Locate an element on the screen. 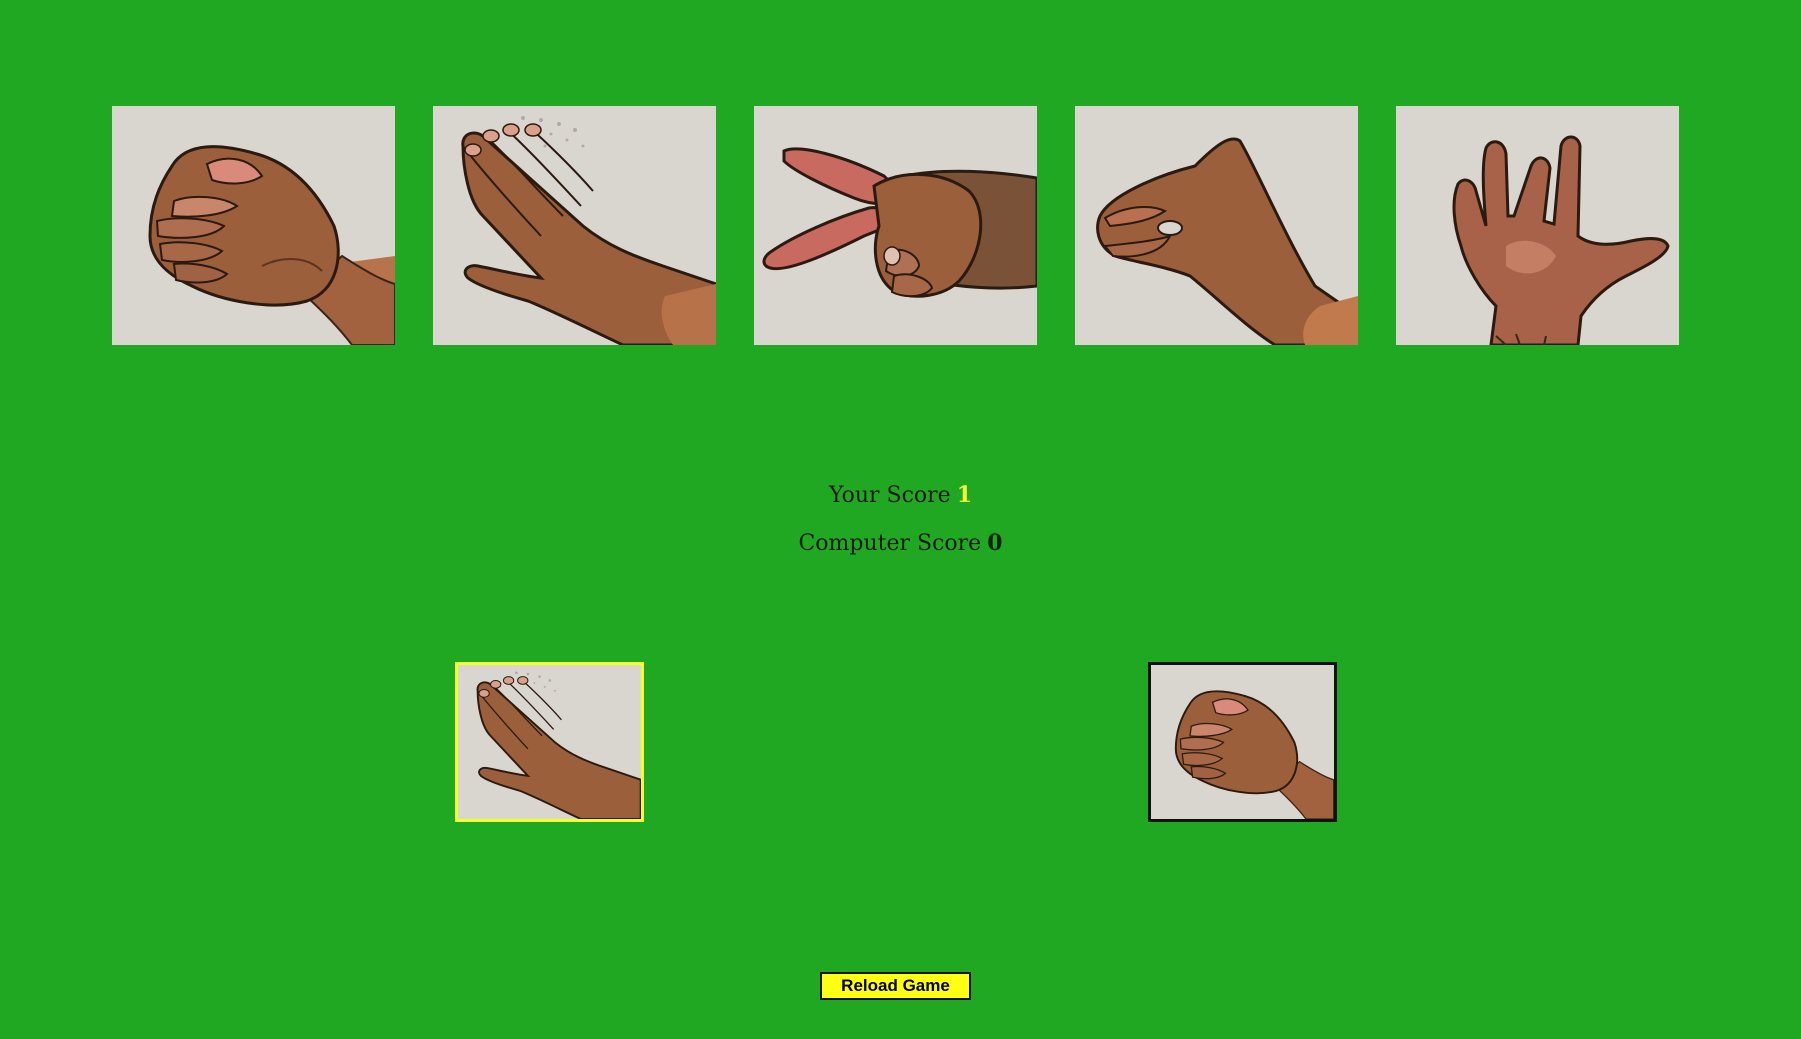 This screenshot has width=1801, height=1039. choice-paper is located at coordinates (574, 225).